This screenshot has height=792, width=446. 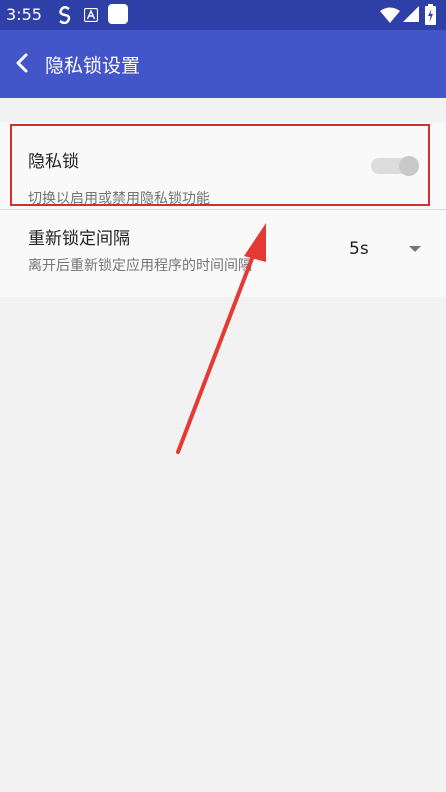 I want to click on status-bar: 3:55, so click(x=223, y=15).